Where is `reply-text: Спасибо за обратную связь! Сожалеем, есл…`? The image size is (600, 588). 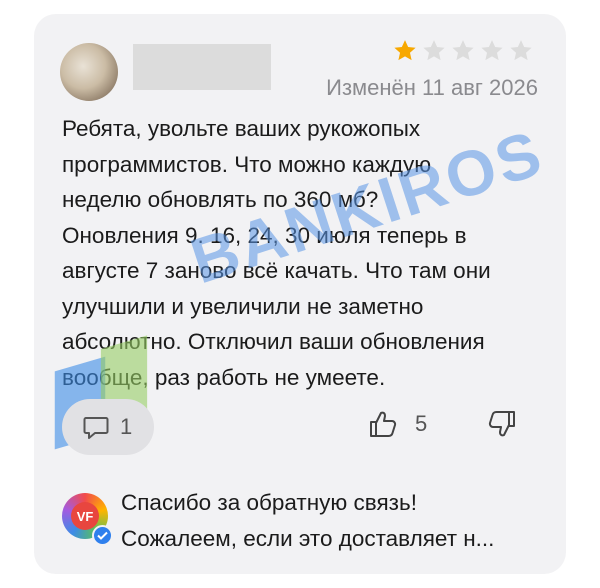
reply-text: Спасибо за обратную связь! Сожалеем, есл… is located at coordinates (334, 521).